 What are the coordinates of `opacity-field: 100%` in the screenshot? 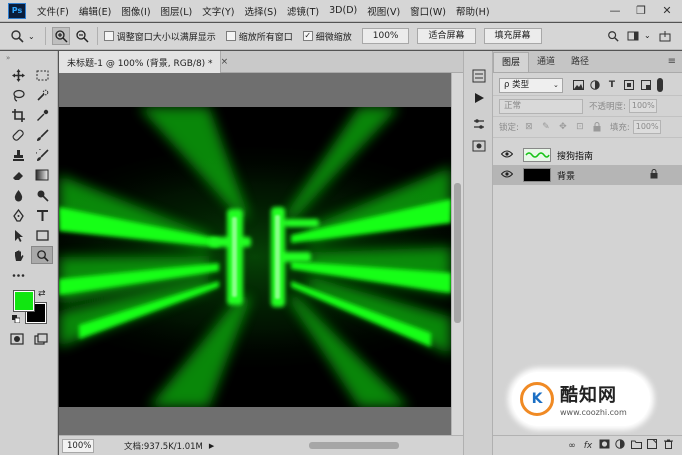 It's located at (642, 106).